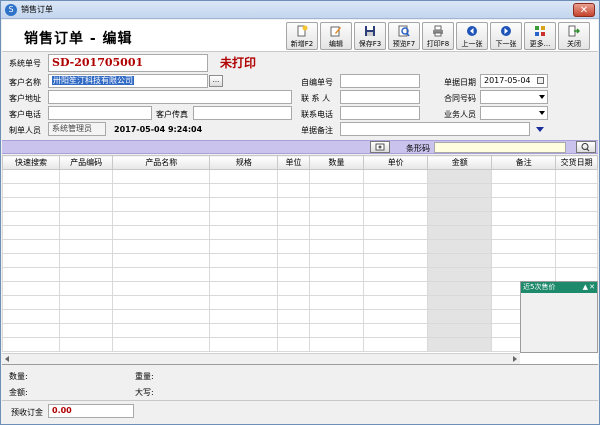 The image size is (600, 425). I want to click on customer-name-field: 卅阳笙汀科技有限公司, so click(128, 81).